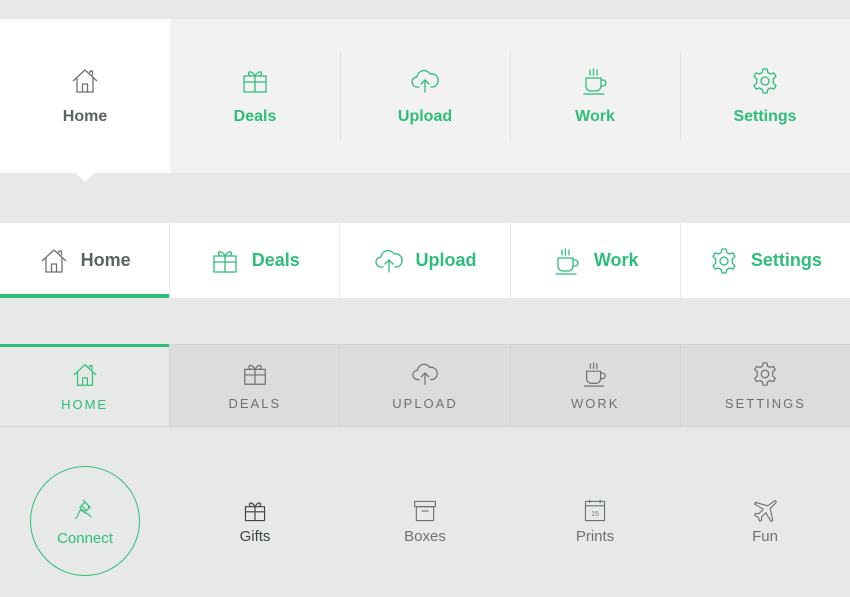  Describe the element at coordinates (595, 403) in the screenshot. I see `nav-label: WORK` at that location.